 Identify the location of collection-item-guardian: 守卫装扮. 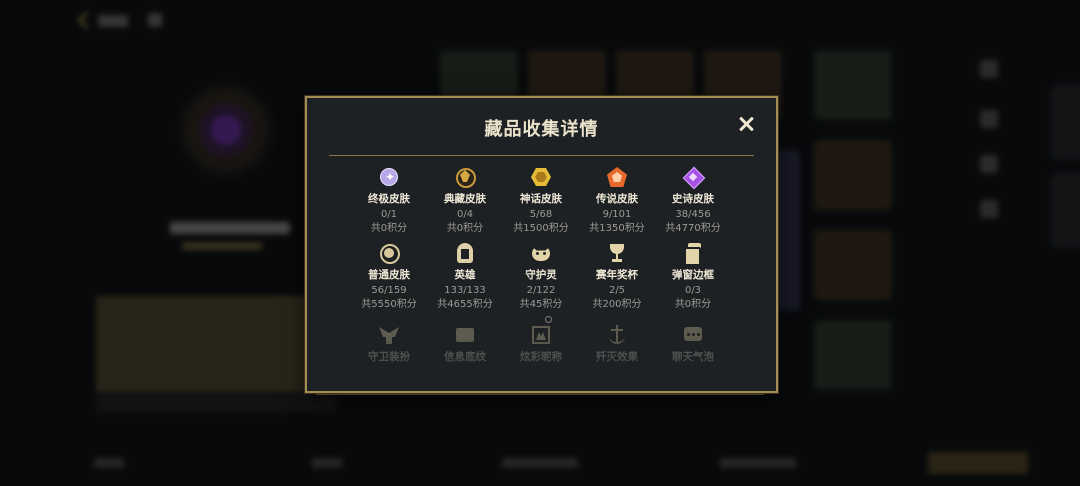
(389, 344).